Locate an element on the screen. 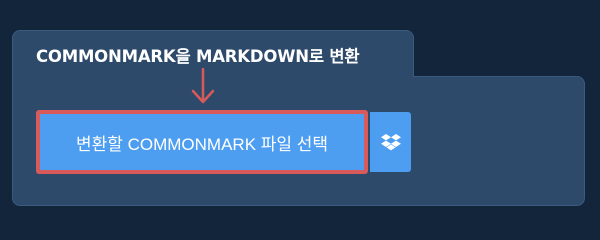  panel-title: COMMONMARK을 MARKDOWN로 변환 is located at coordinates (198, 56).